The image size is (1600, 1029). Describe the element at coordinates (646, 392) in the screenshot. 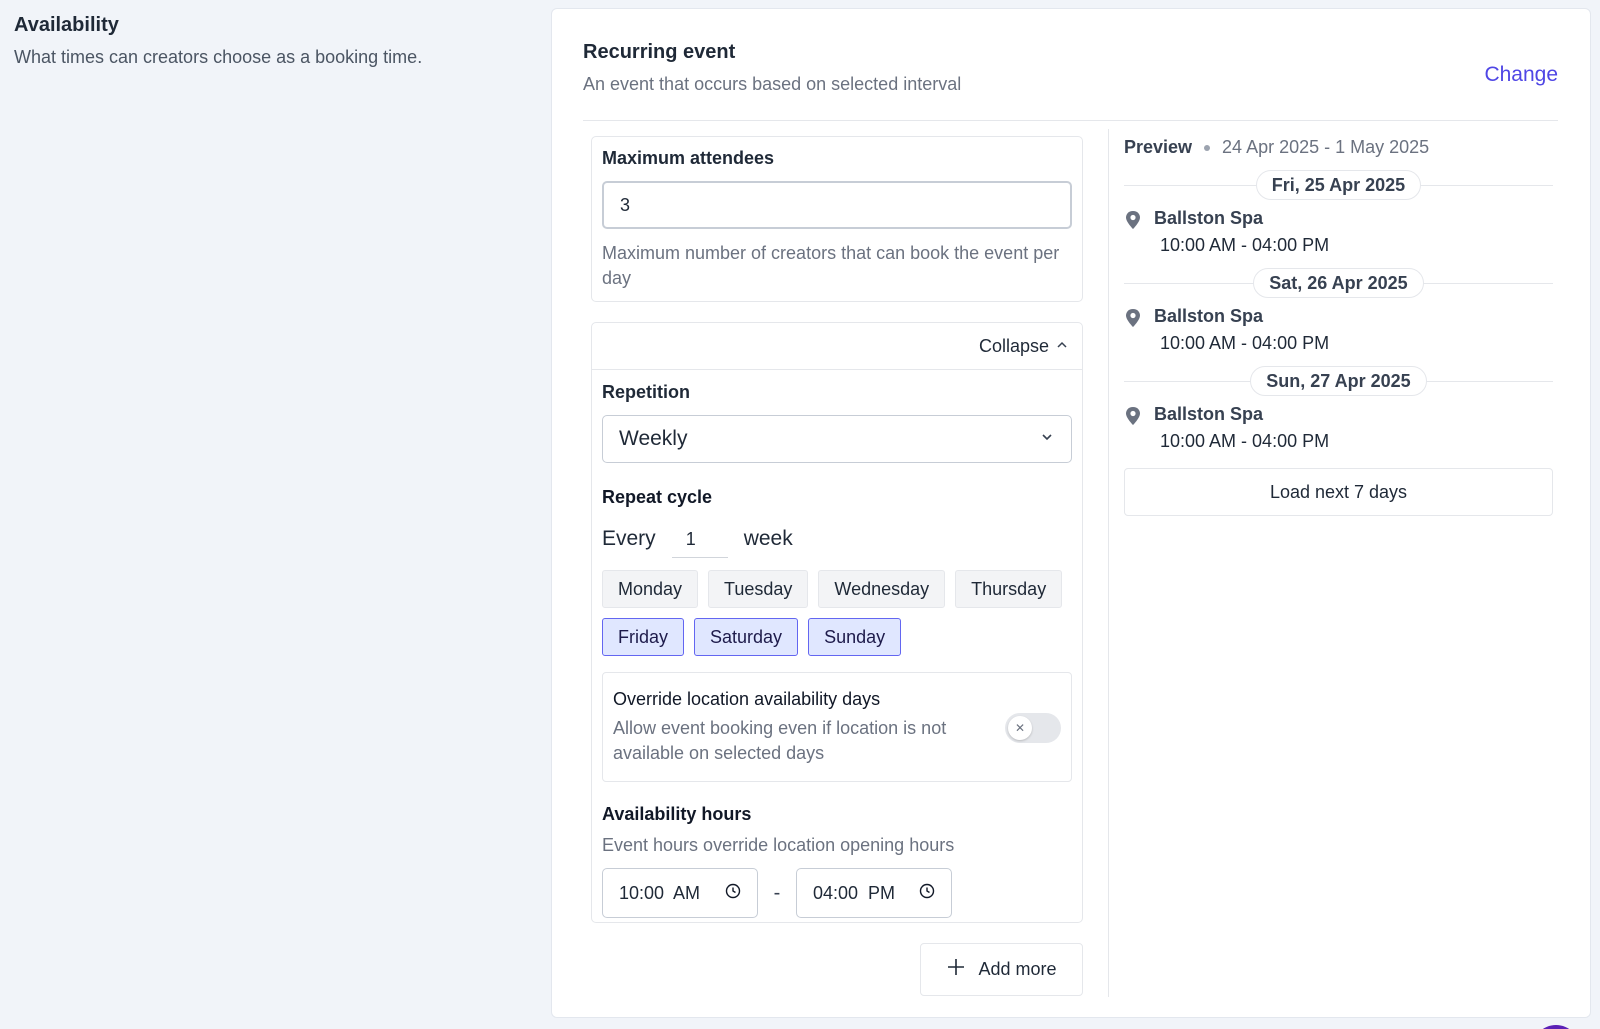

I see `repetition-label: Repetition` at that location.